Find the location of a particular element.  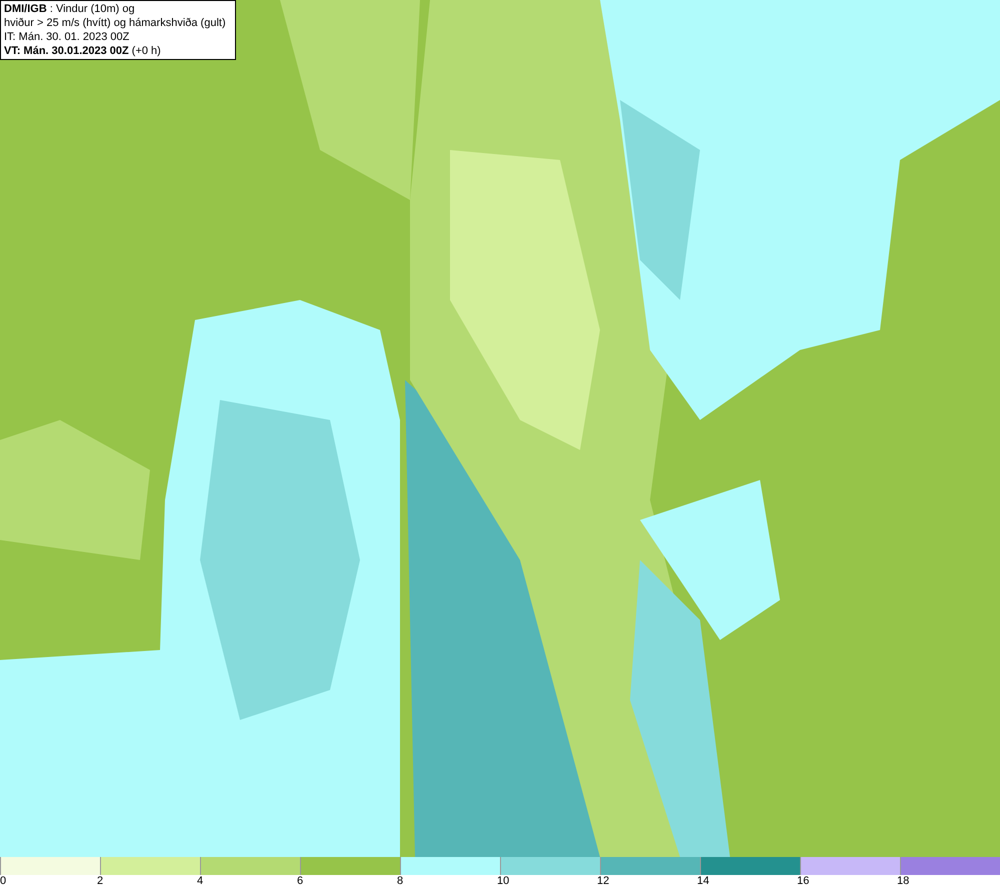

legend-label: 10 is located at coordinates (503, 881).